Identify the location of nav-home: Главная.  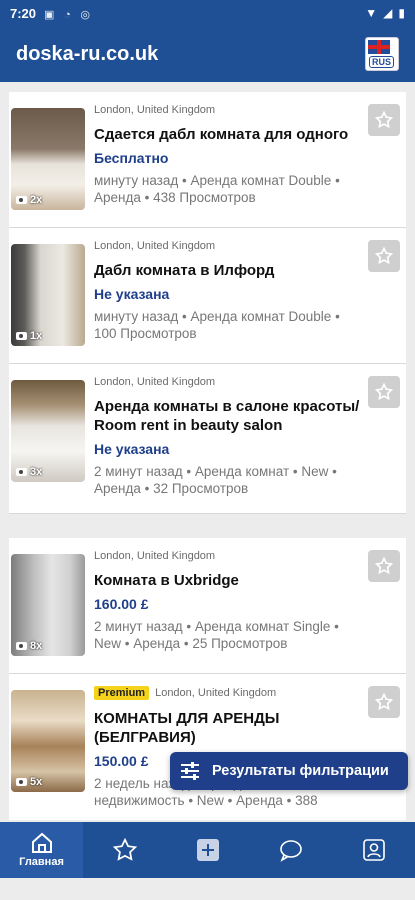
(41, 850).